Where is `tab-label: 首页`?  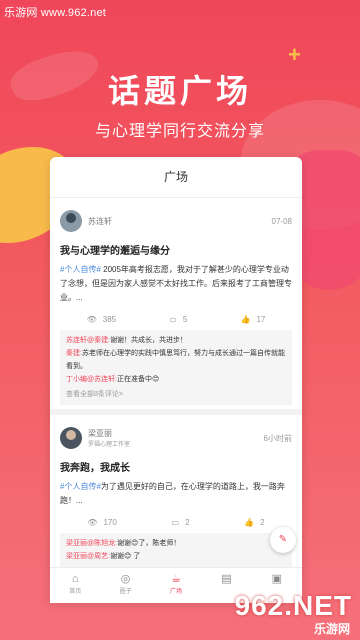 tab-label: 首页 is located at coordinates (75, 592).